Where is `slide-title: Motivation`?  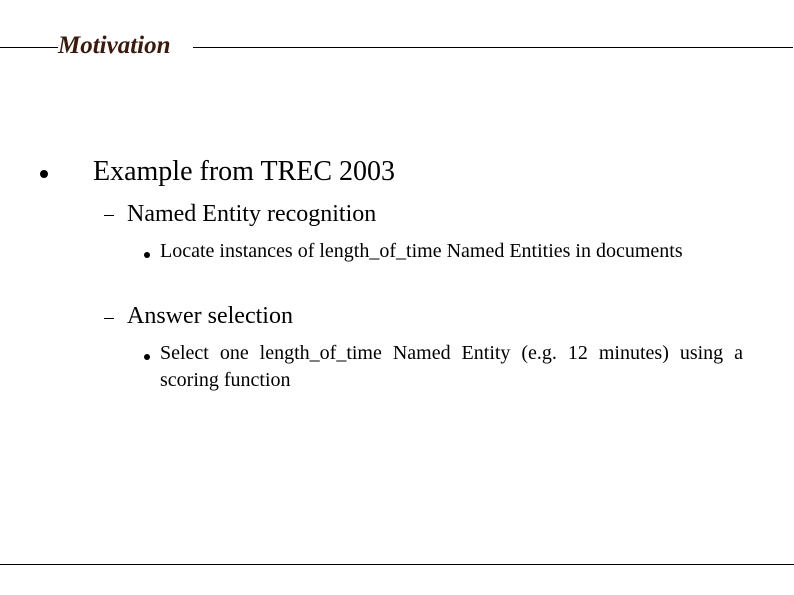 slide-title: Motivation is located at coordinates (114, 45).